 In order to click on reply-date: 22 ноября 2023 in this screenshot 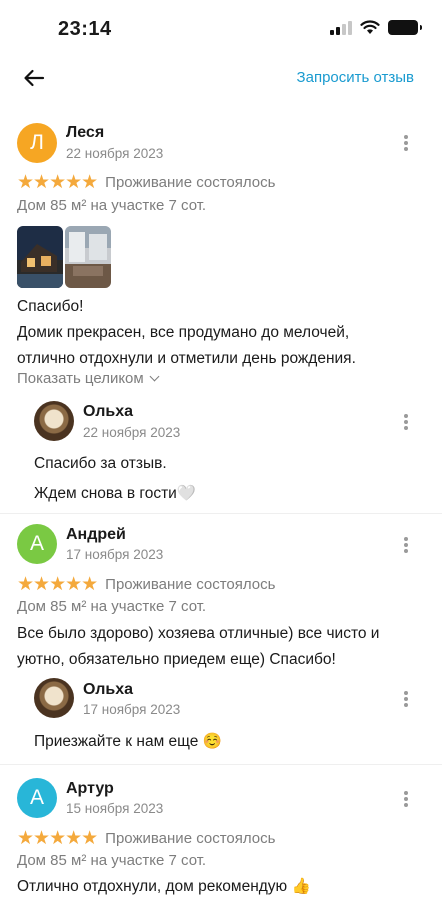, I will do `click(132, 432)`.